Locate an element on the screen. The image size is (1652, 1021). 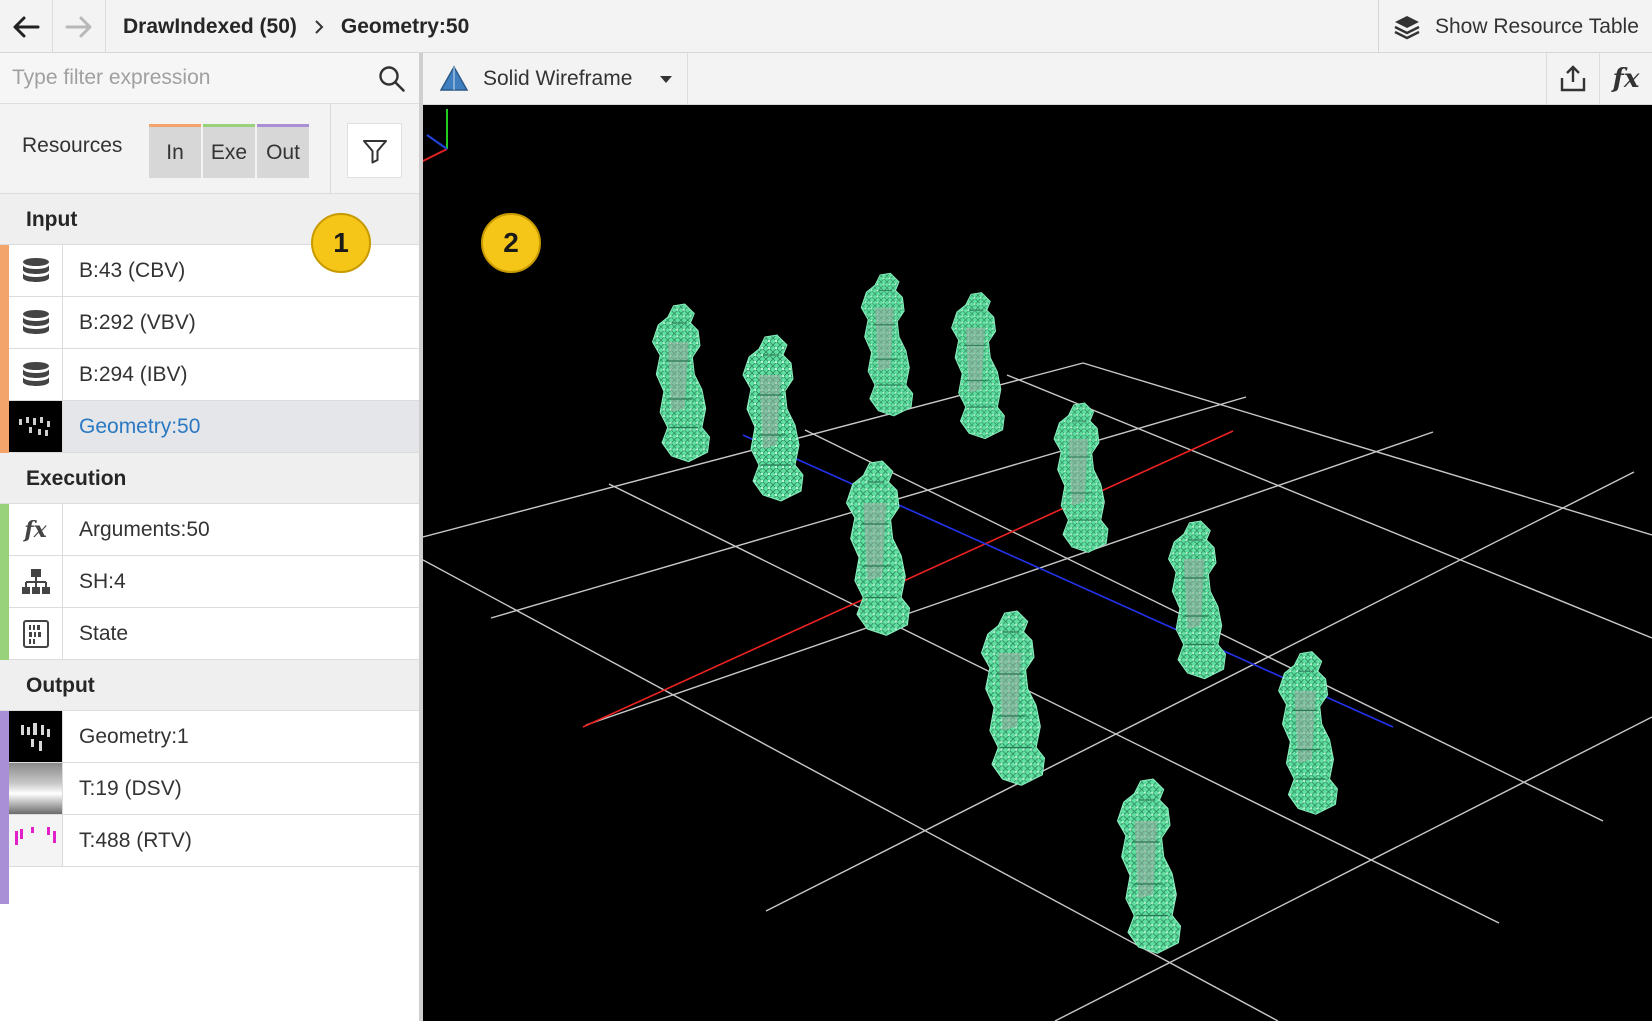
fx-button: fx is located at coordinates (1625, 79).